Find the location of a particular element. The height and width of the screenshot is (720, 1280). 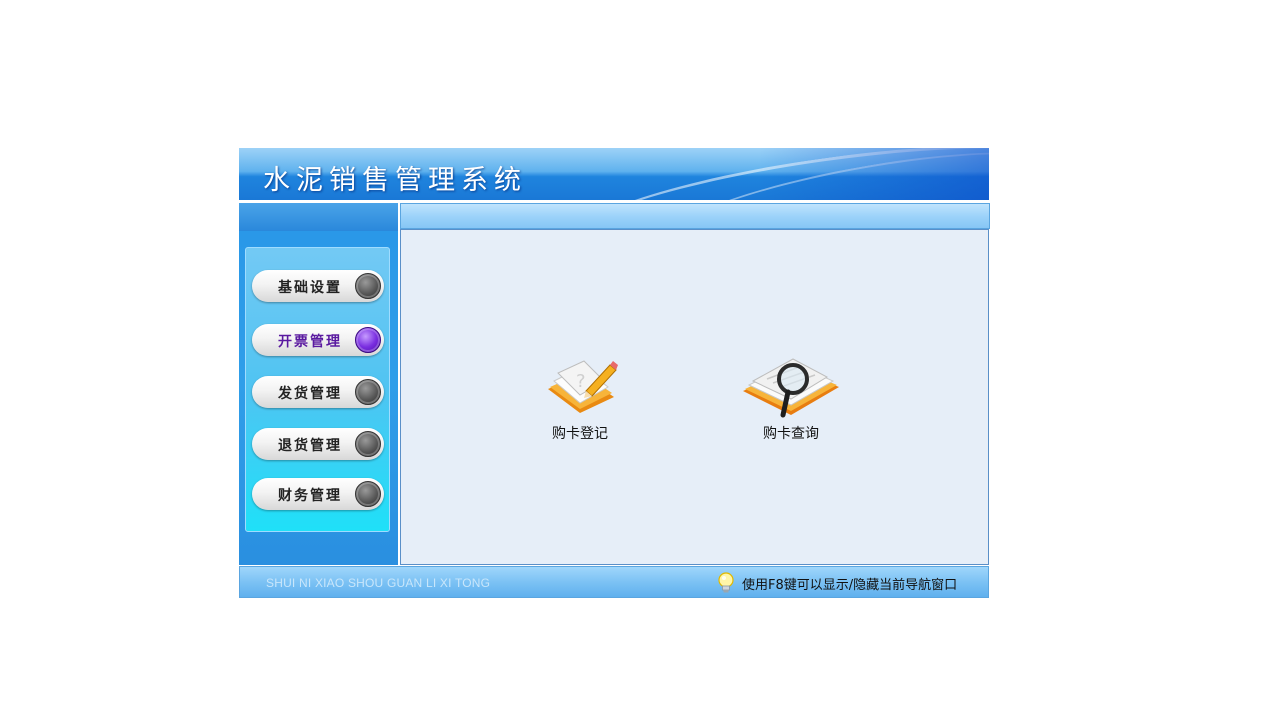

header-banner: 水泥销售管理系统 is located at coordinates (614, 174).